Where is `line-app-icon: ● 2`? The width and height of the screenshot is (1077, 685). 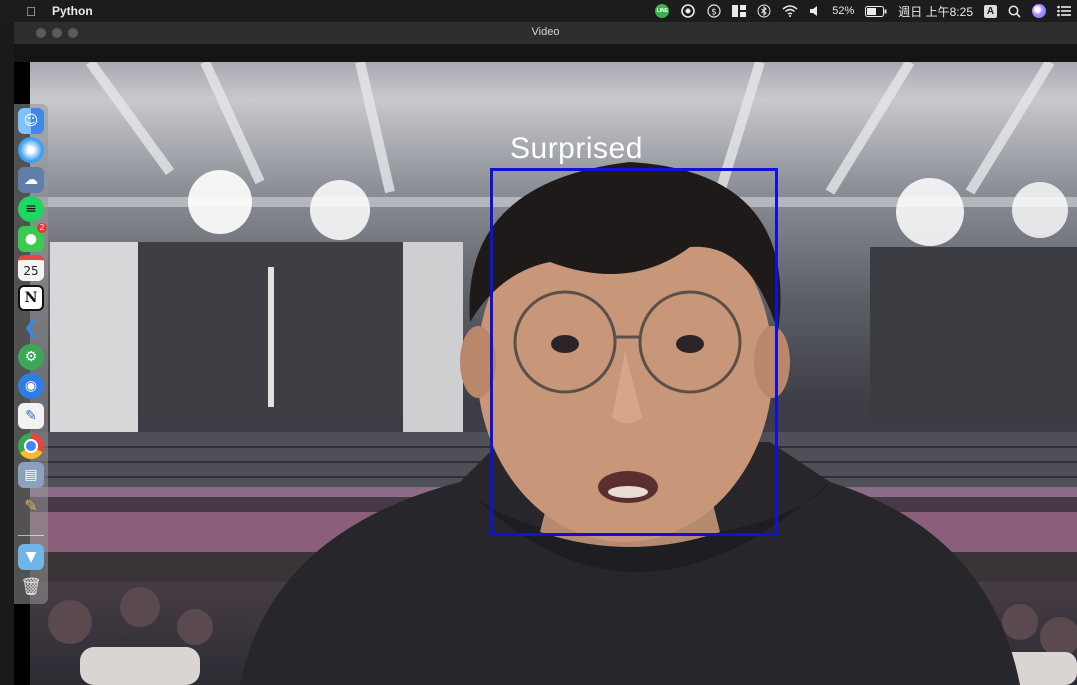 line-app-icon: ● 2 is located at coordinates (32, 237).